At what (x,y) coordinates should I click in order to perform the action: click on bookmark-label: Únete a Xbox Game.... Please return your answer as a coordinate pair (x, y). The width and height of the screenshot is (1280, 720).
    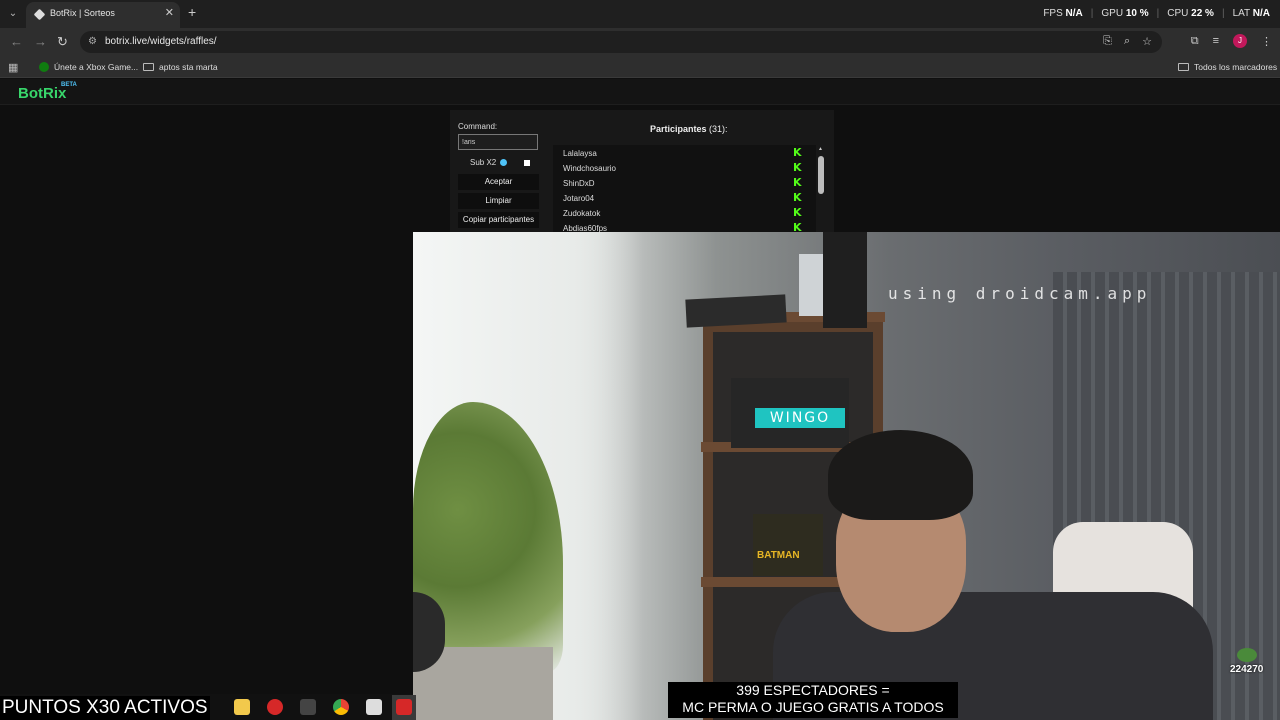
    Looking at the image, I should click on (96, 67).